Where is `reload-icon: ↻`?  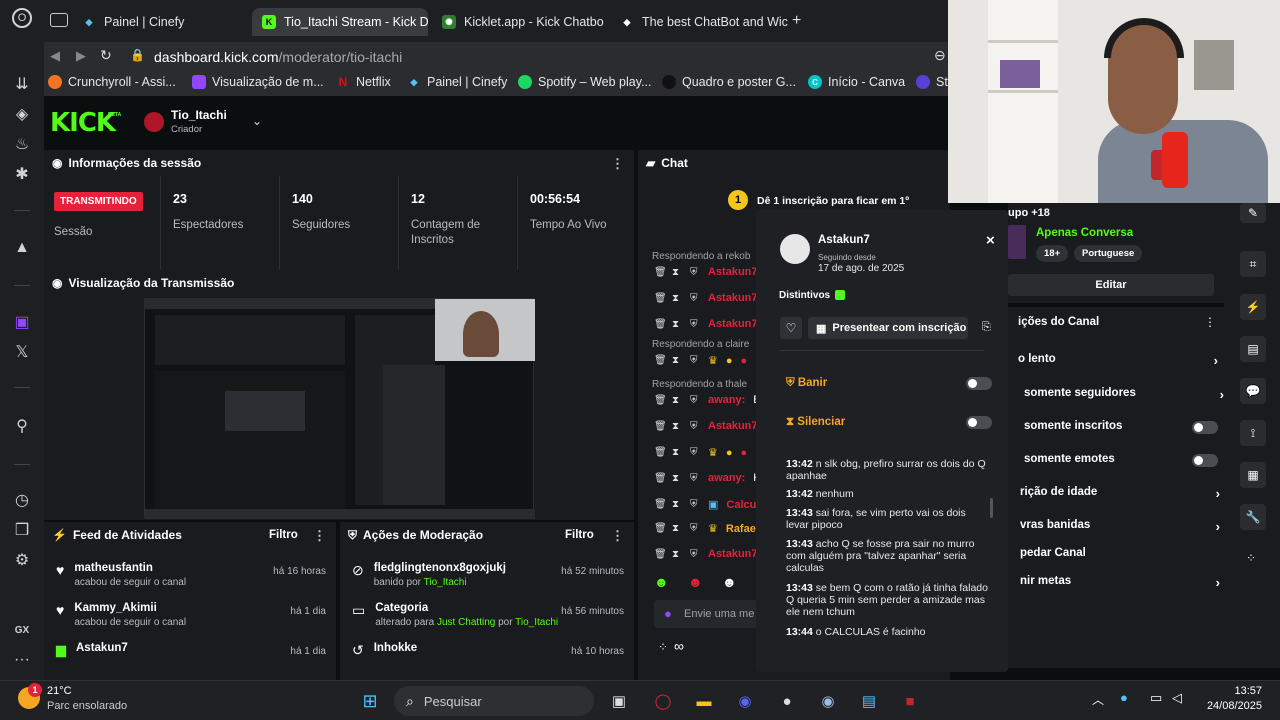
reload-icon: ↻ is located at coordinates (106, 55).